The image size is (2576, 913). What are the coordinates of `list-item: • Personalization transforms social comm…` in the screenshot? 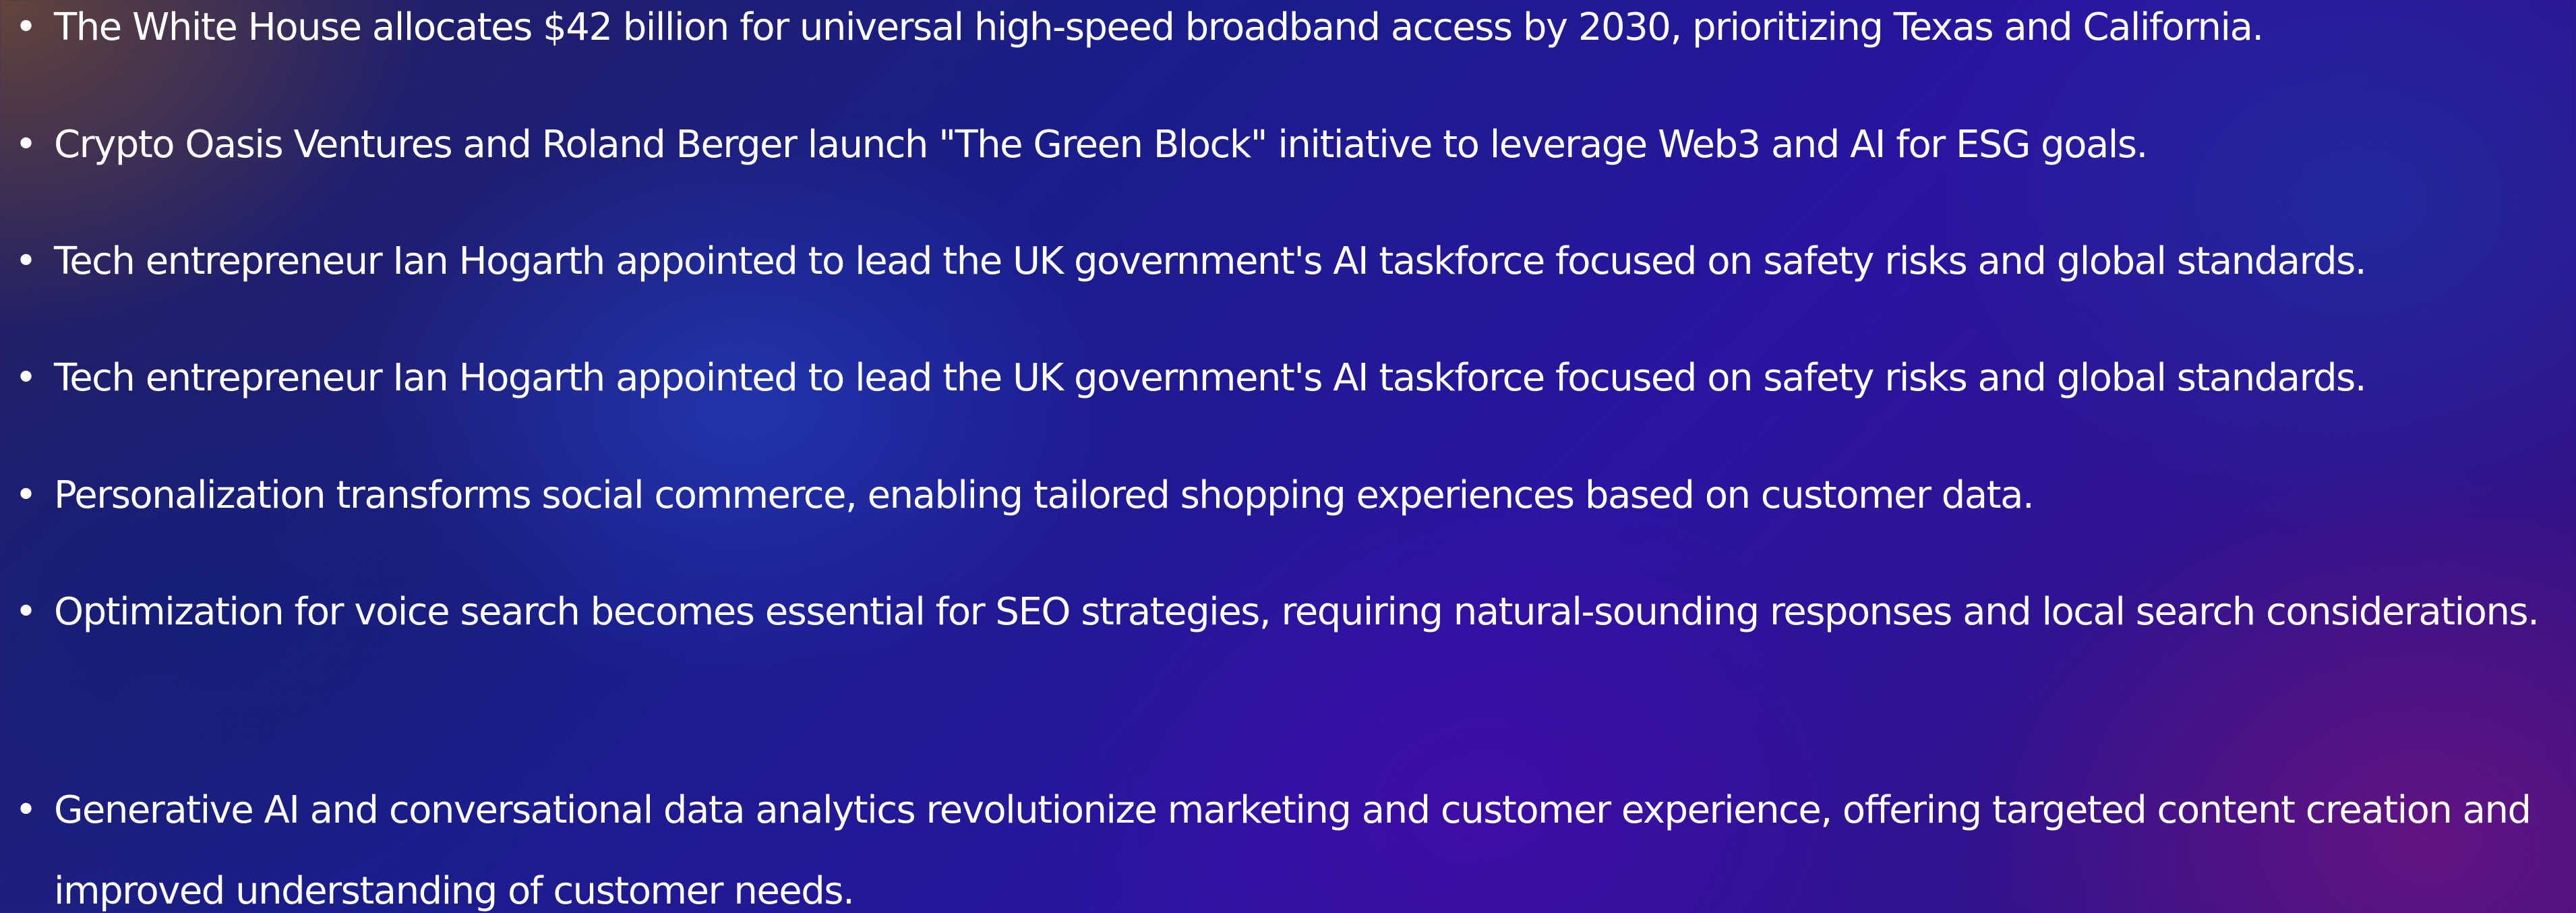 It's located at (1292, 495).